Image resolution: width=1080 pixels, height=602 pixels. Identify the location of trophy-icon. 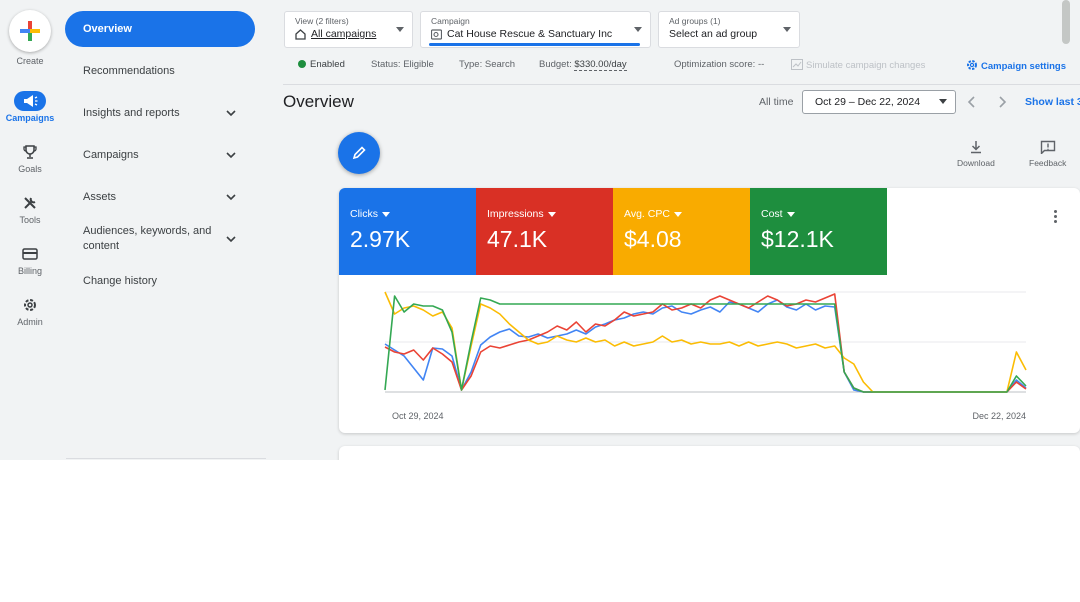
(30, 152).